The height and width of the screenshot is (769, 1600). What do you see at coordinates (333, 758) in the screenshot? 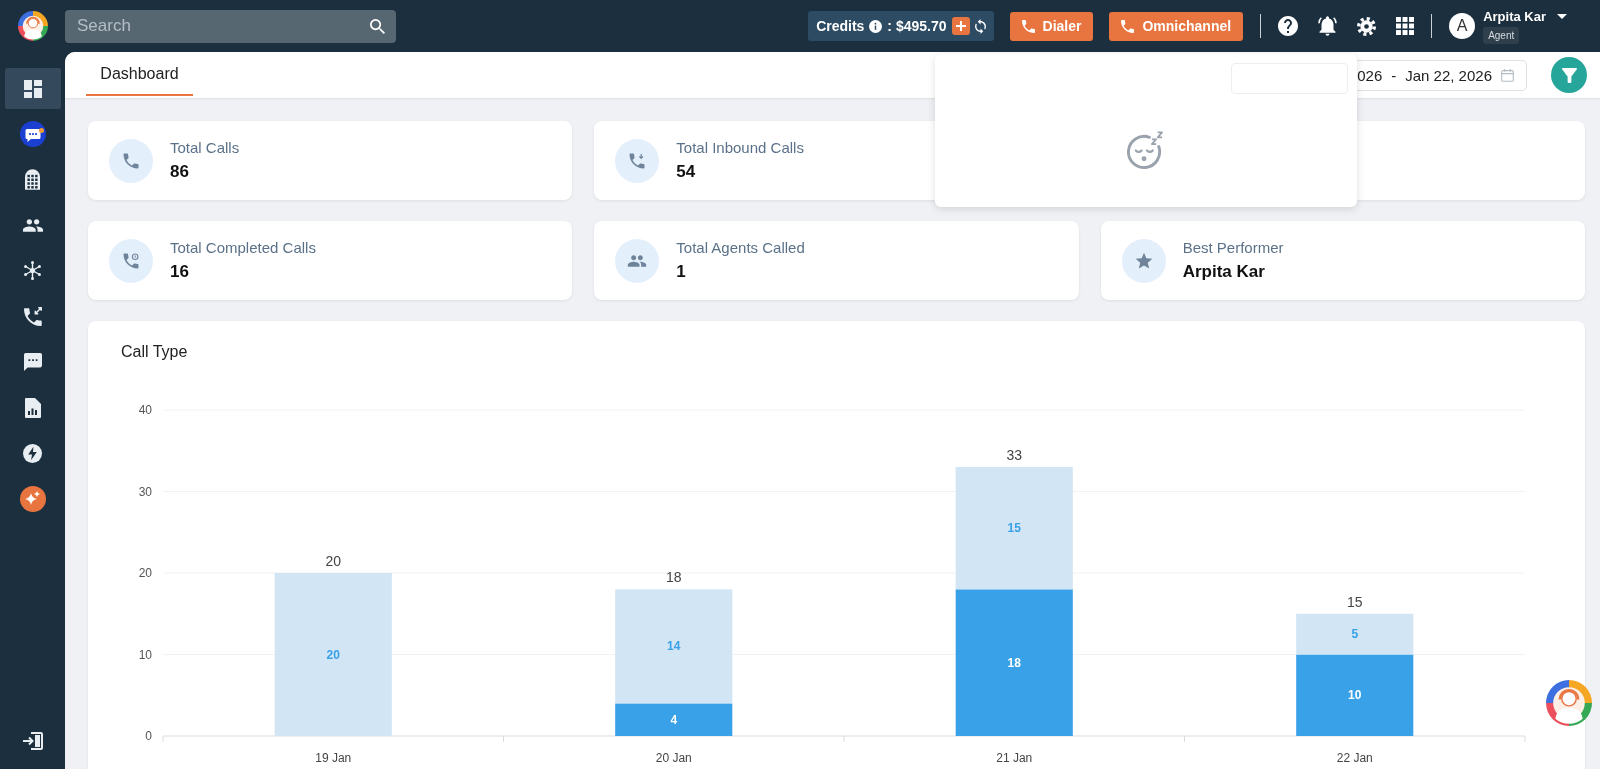
I see `x-axis-label: 19 Jan` at bounding box center [333, 758].